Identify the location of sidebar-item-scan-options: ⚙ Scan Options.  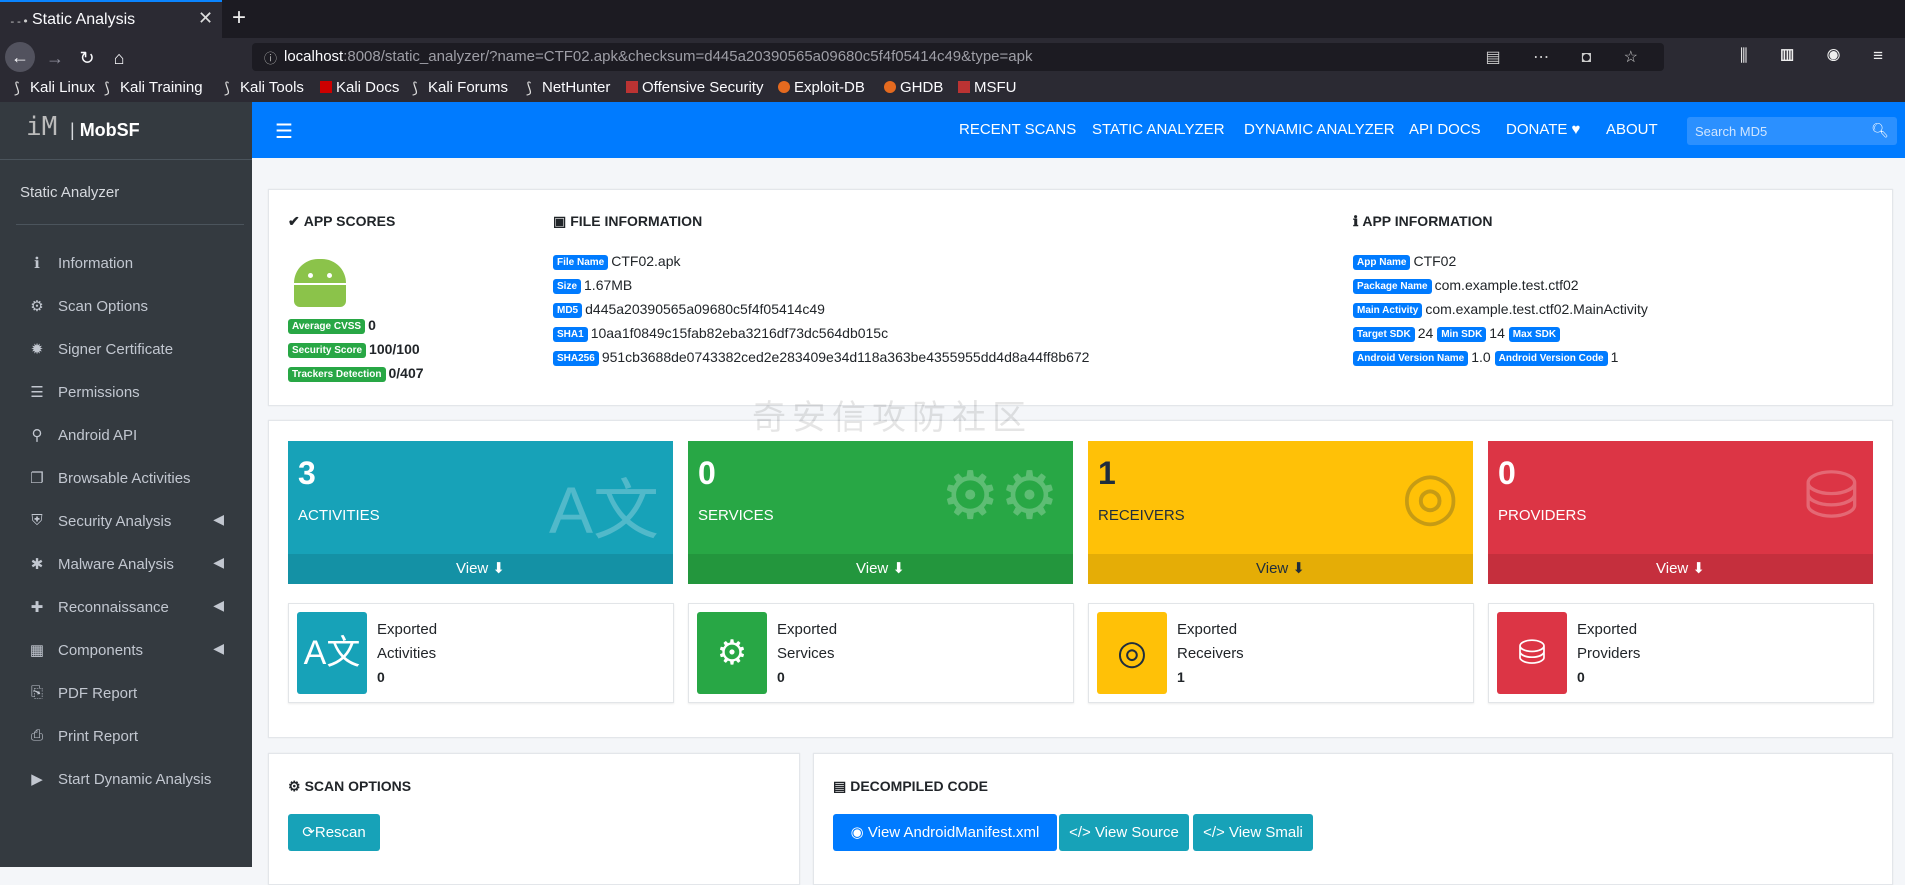
(138, 307).